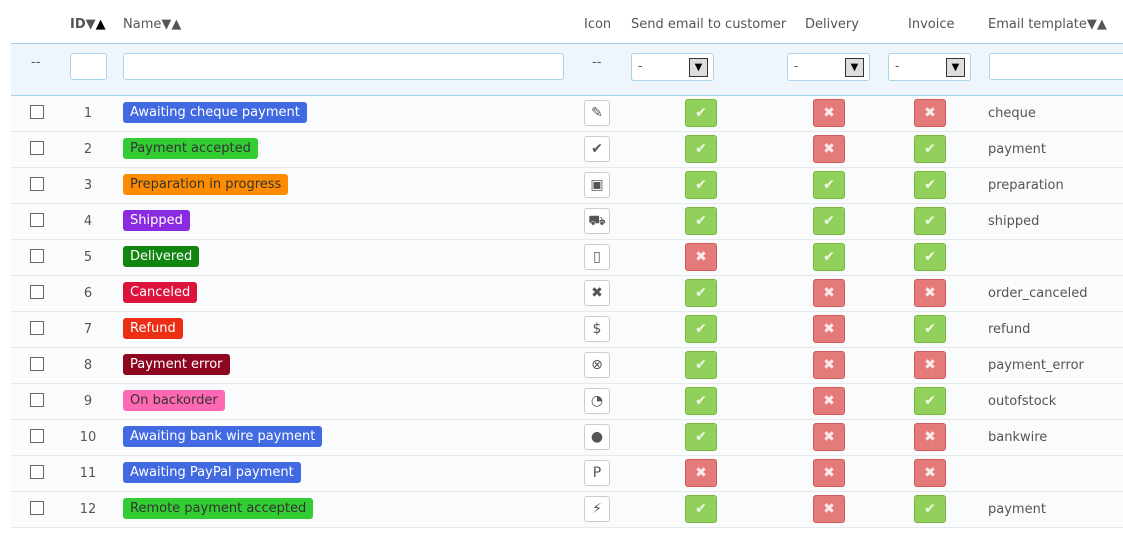 The height and width of the screenshot is (537, 1123). I want to click on package-icon: ▣, so click(597, 185).